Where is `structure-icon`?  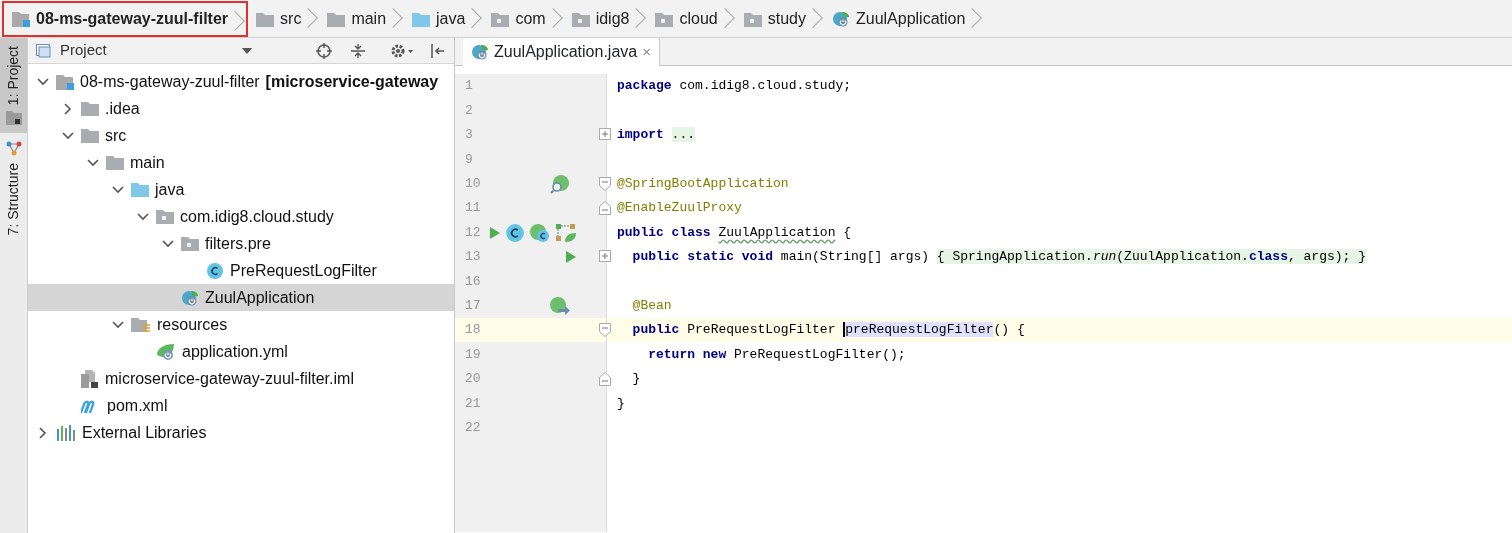
structure-icon is located at coordinates (13, 149).